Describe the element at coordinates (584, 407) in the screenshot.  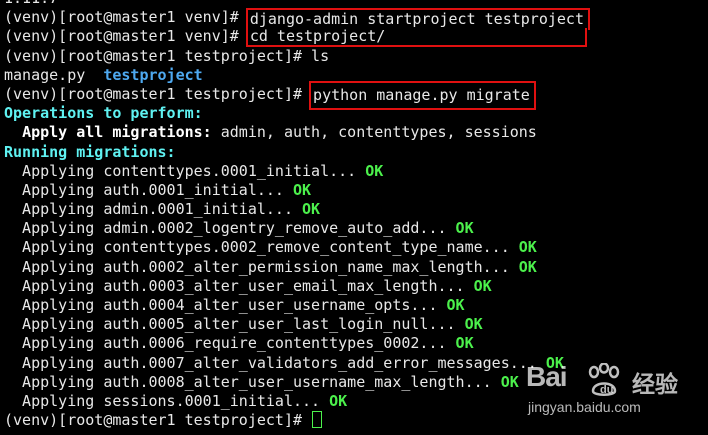
I see `watermark-url: jingyan.baidu.com` at that location.